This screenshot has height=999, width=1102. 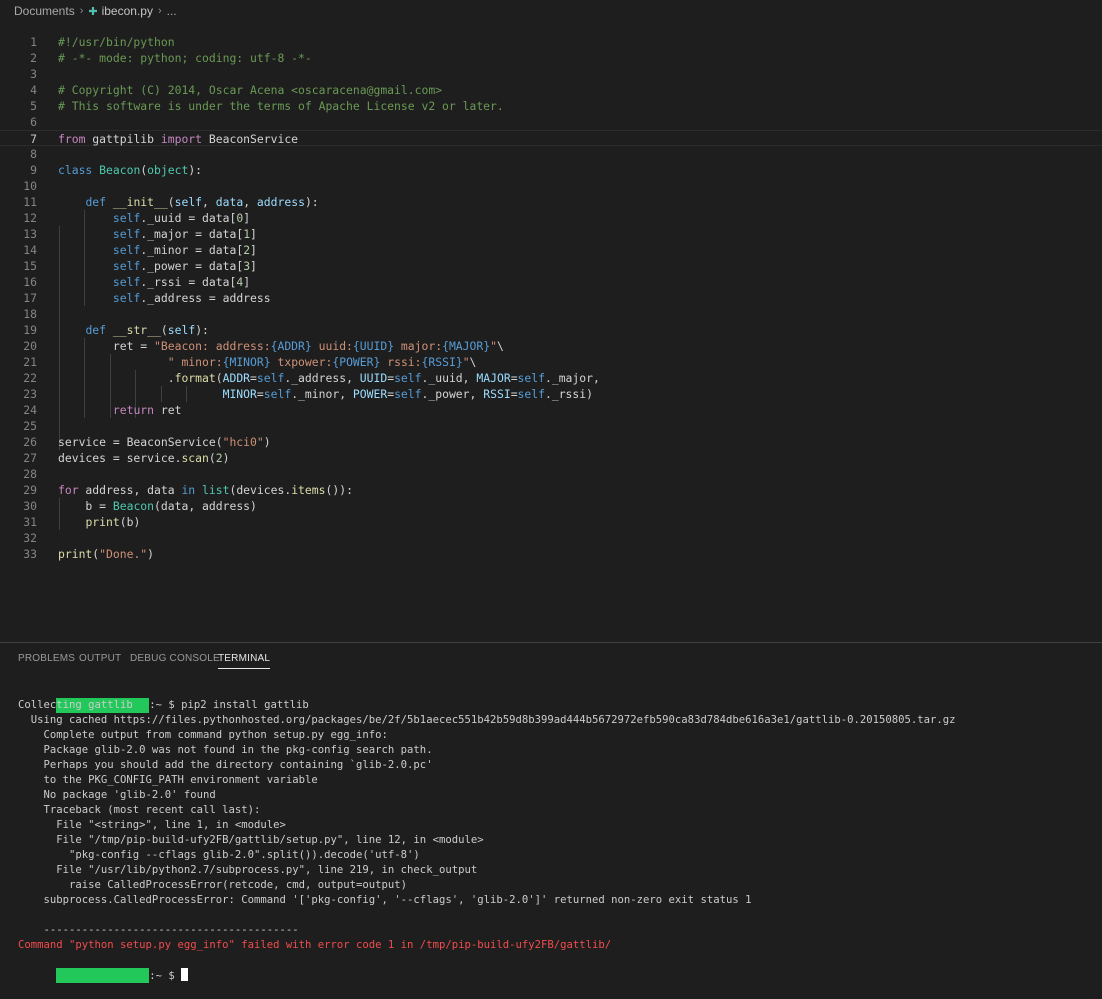 What do you see at coordinates (442, 362) in the screenshot?
I see `code-token: {RSSI}` at bounding box center [442, 362].